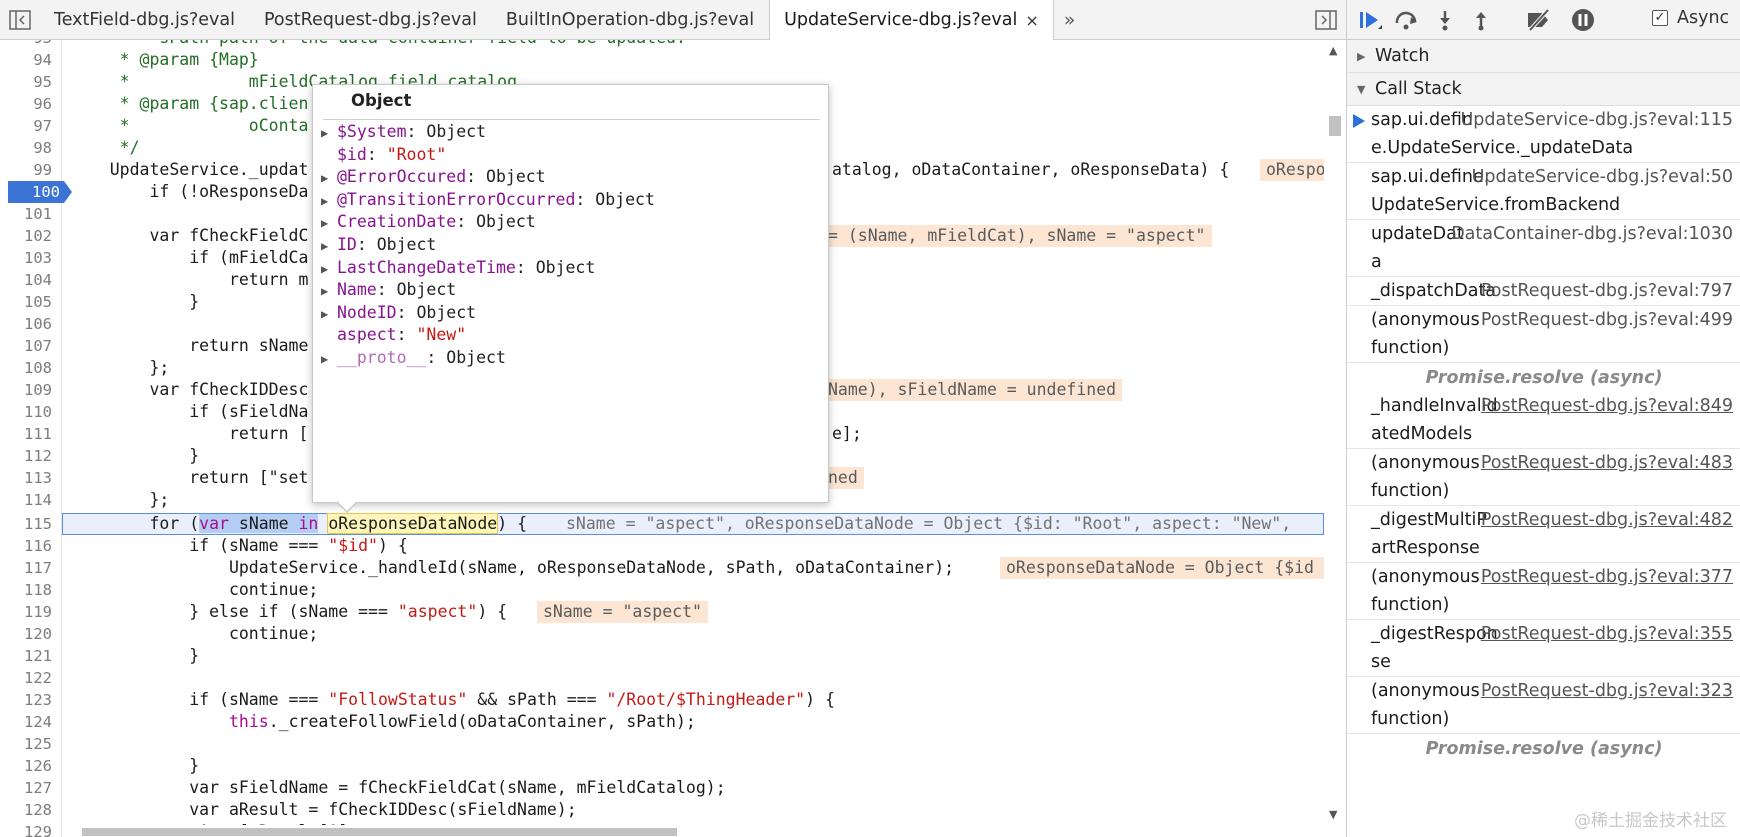 Image resolution: width=1740 pixels, height=837 pixels. What do you see at coordinates (1596, 120) in the screenshot?
I see `frame-location-link: UpdateService-dbg.js?eval:115` at bounding box center [1596, 120].